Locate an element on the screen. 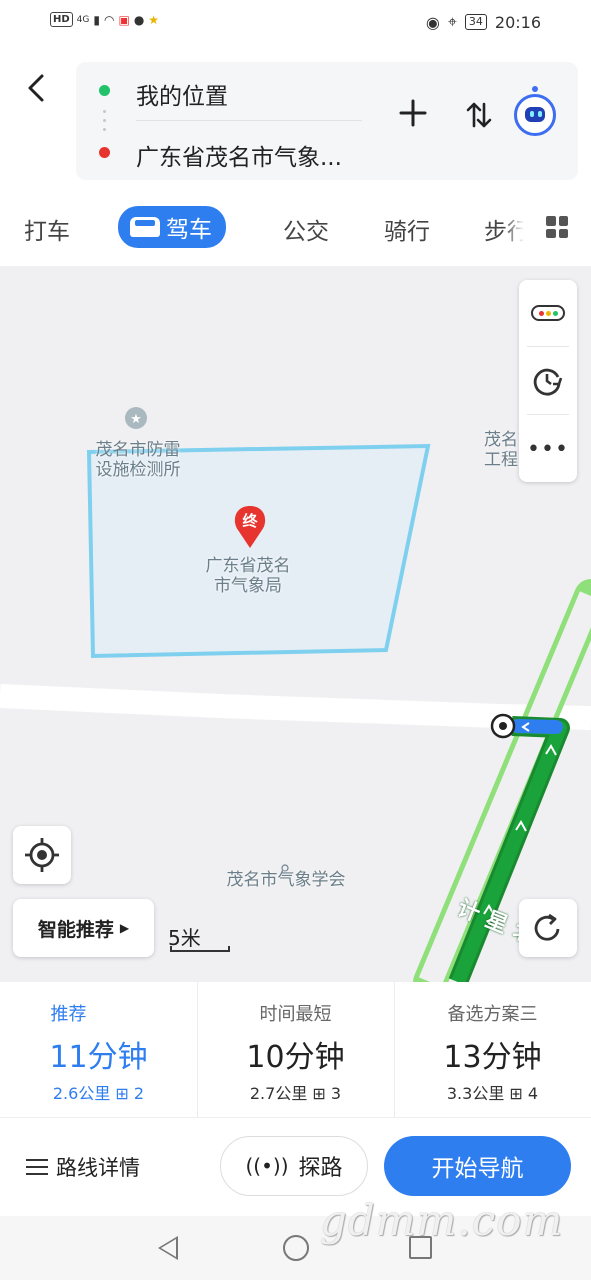  smart-recommend-label: 智能推荐 is located at coordinates (75, 929).